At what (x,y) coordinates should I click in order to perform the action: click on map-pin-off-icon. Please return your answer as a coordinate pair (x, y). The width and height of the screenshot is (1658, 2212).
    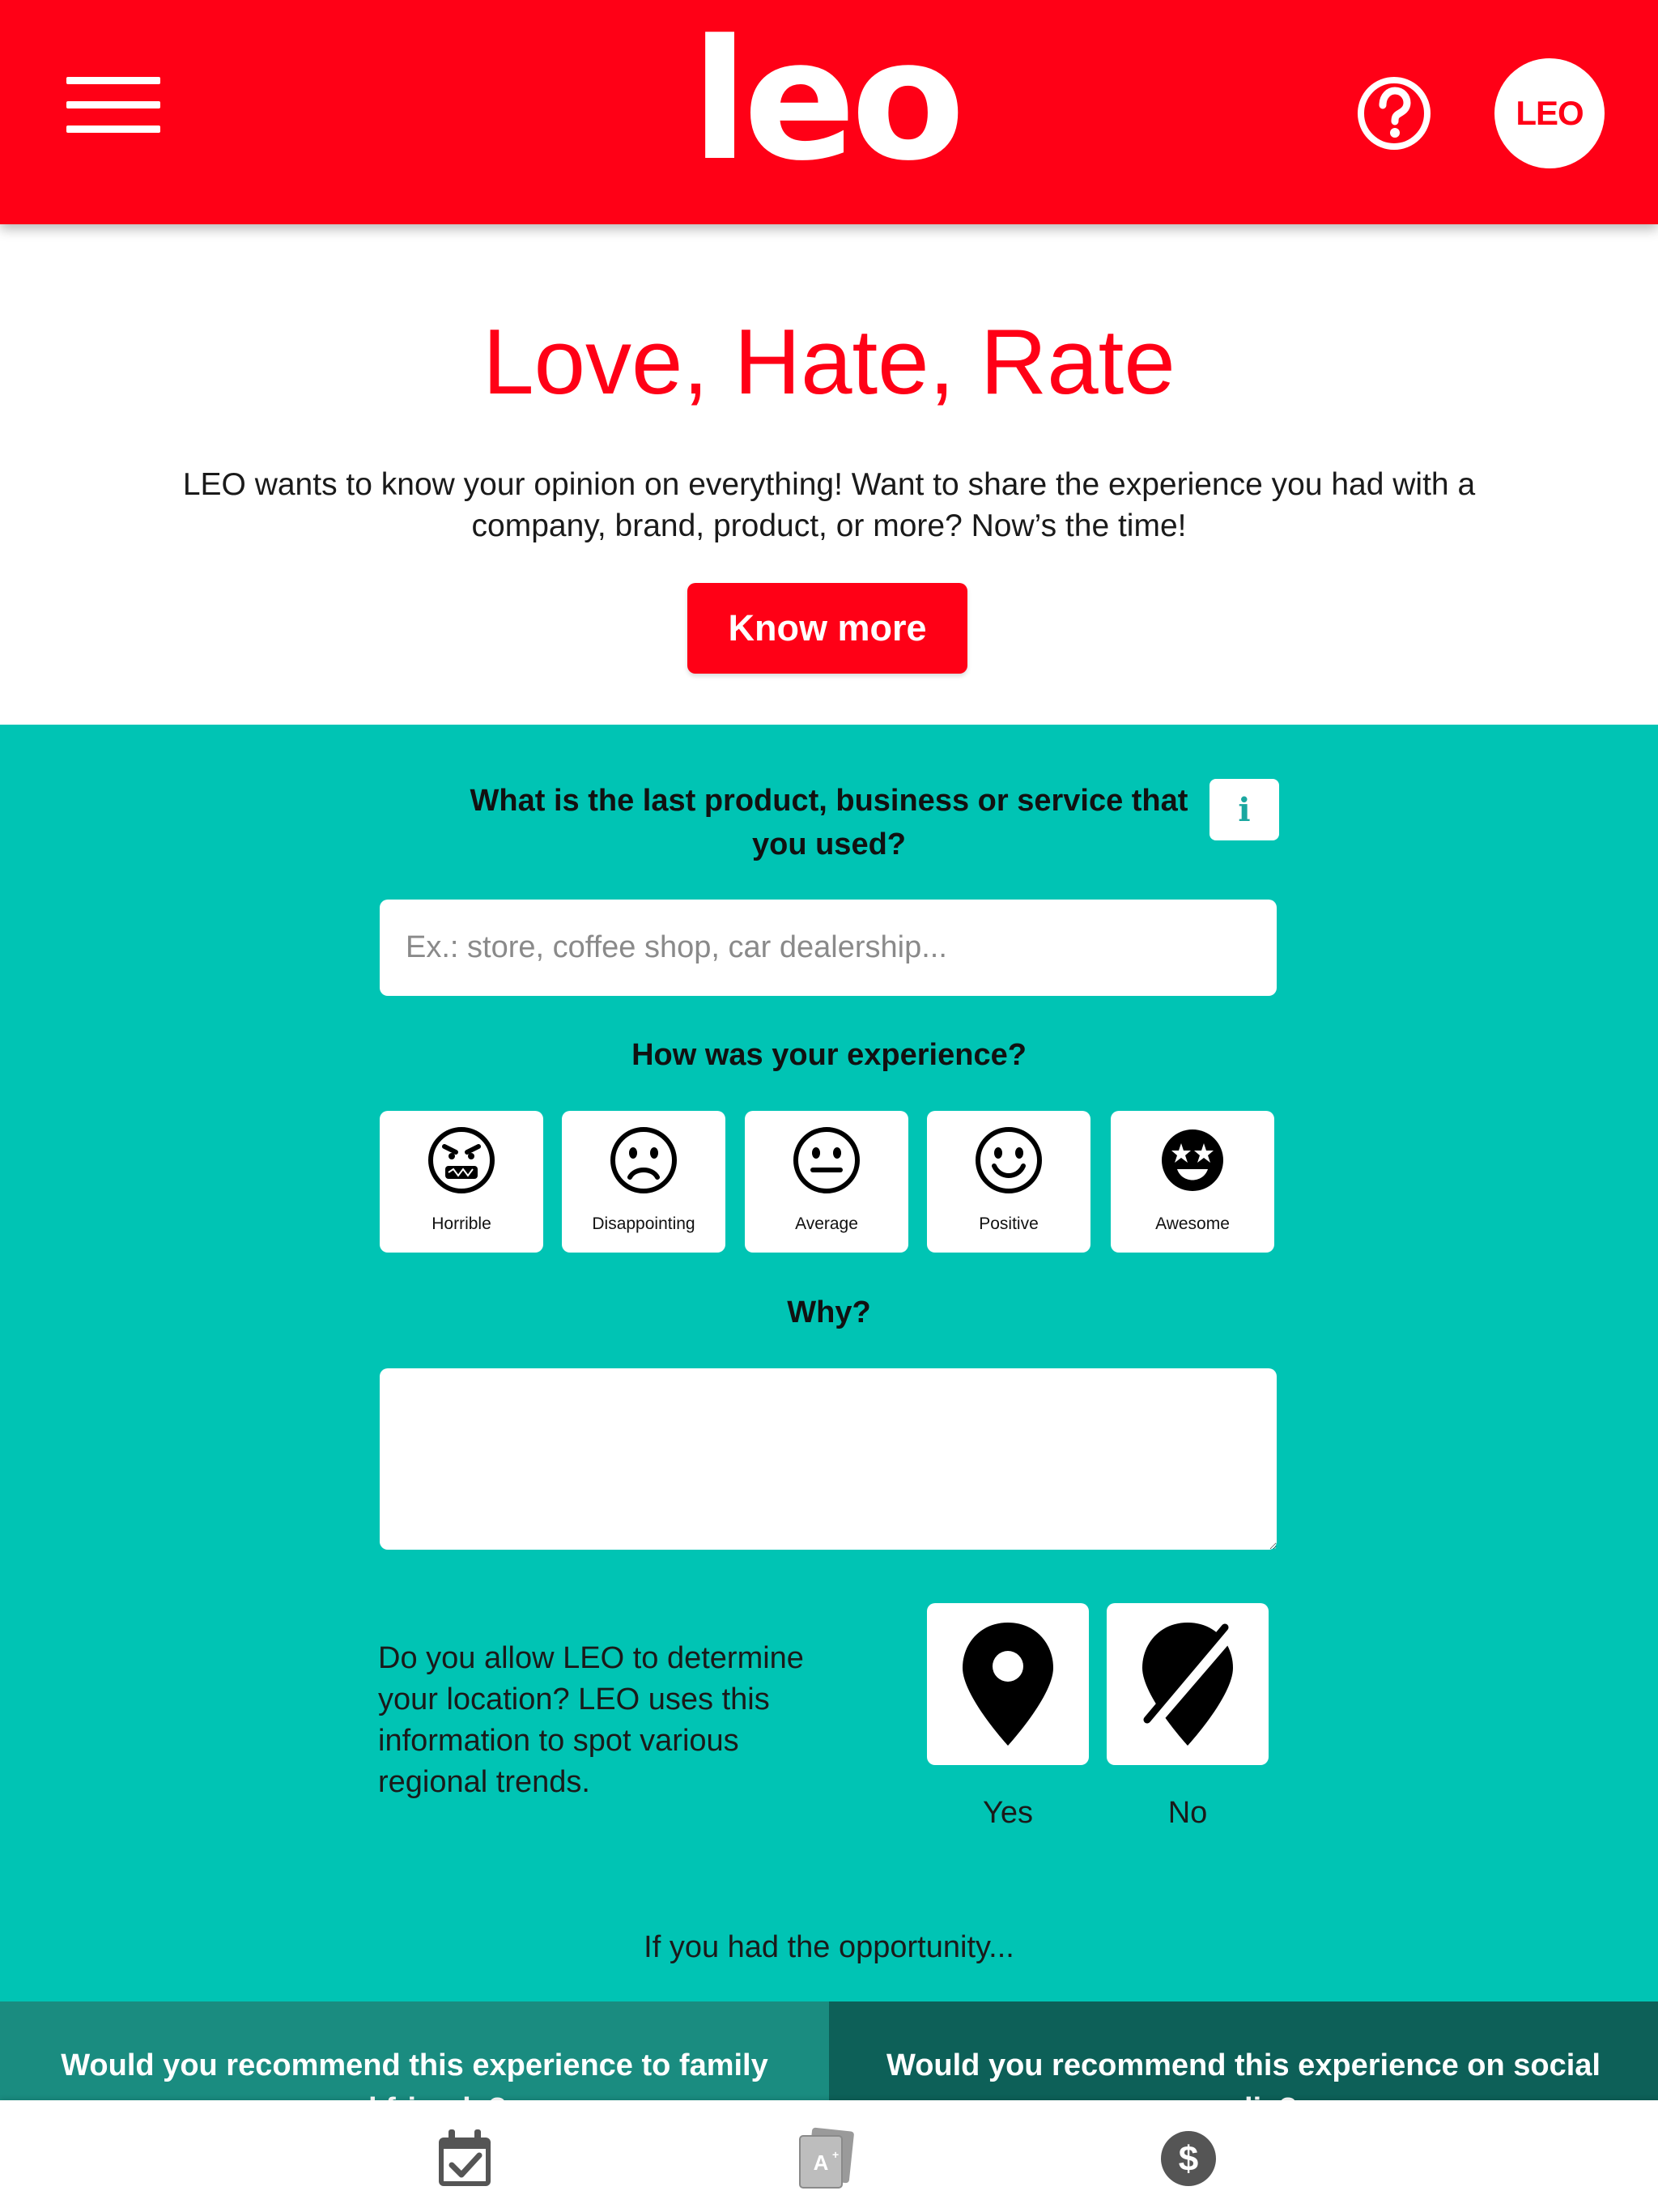
    Looking at the image, I should click on (1190, 1684).